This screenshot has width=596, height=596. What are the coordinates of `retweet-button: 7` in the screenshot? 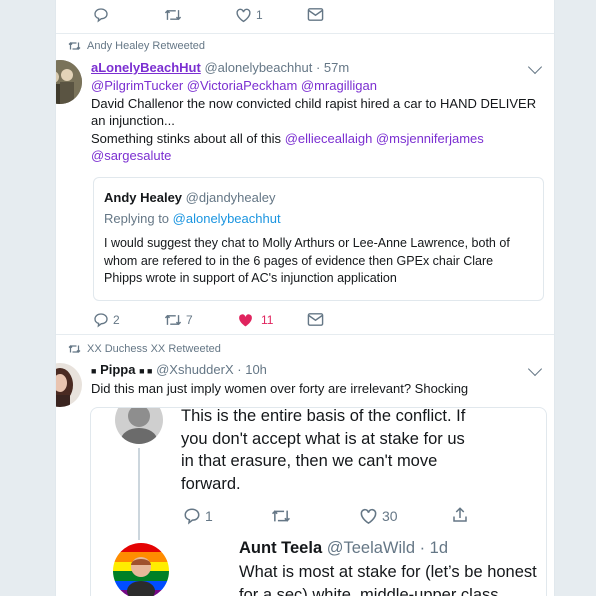 It's located at (178, 320).